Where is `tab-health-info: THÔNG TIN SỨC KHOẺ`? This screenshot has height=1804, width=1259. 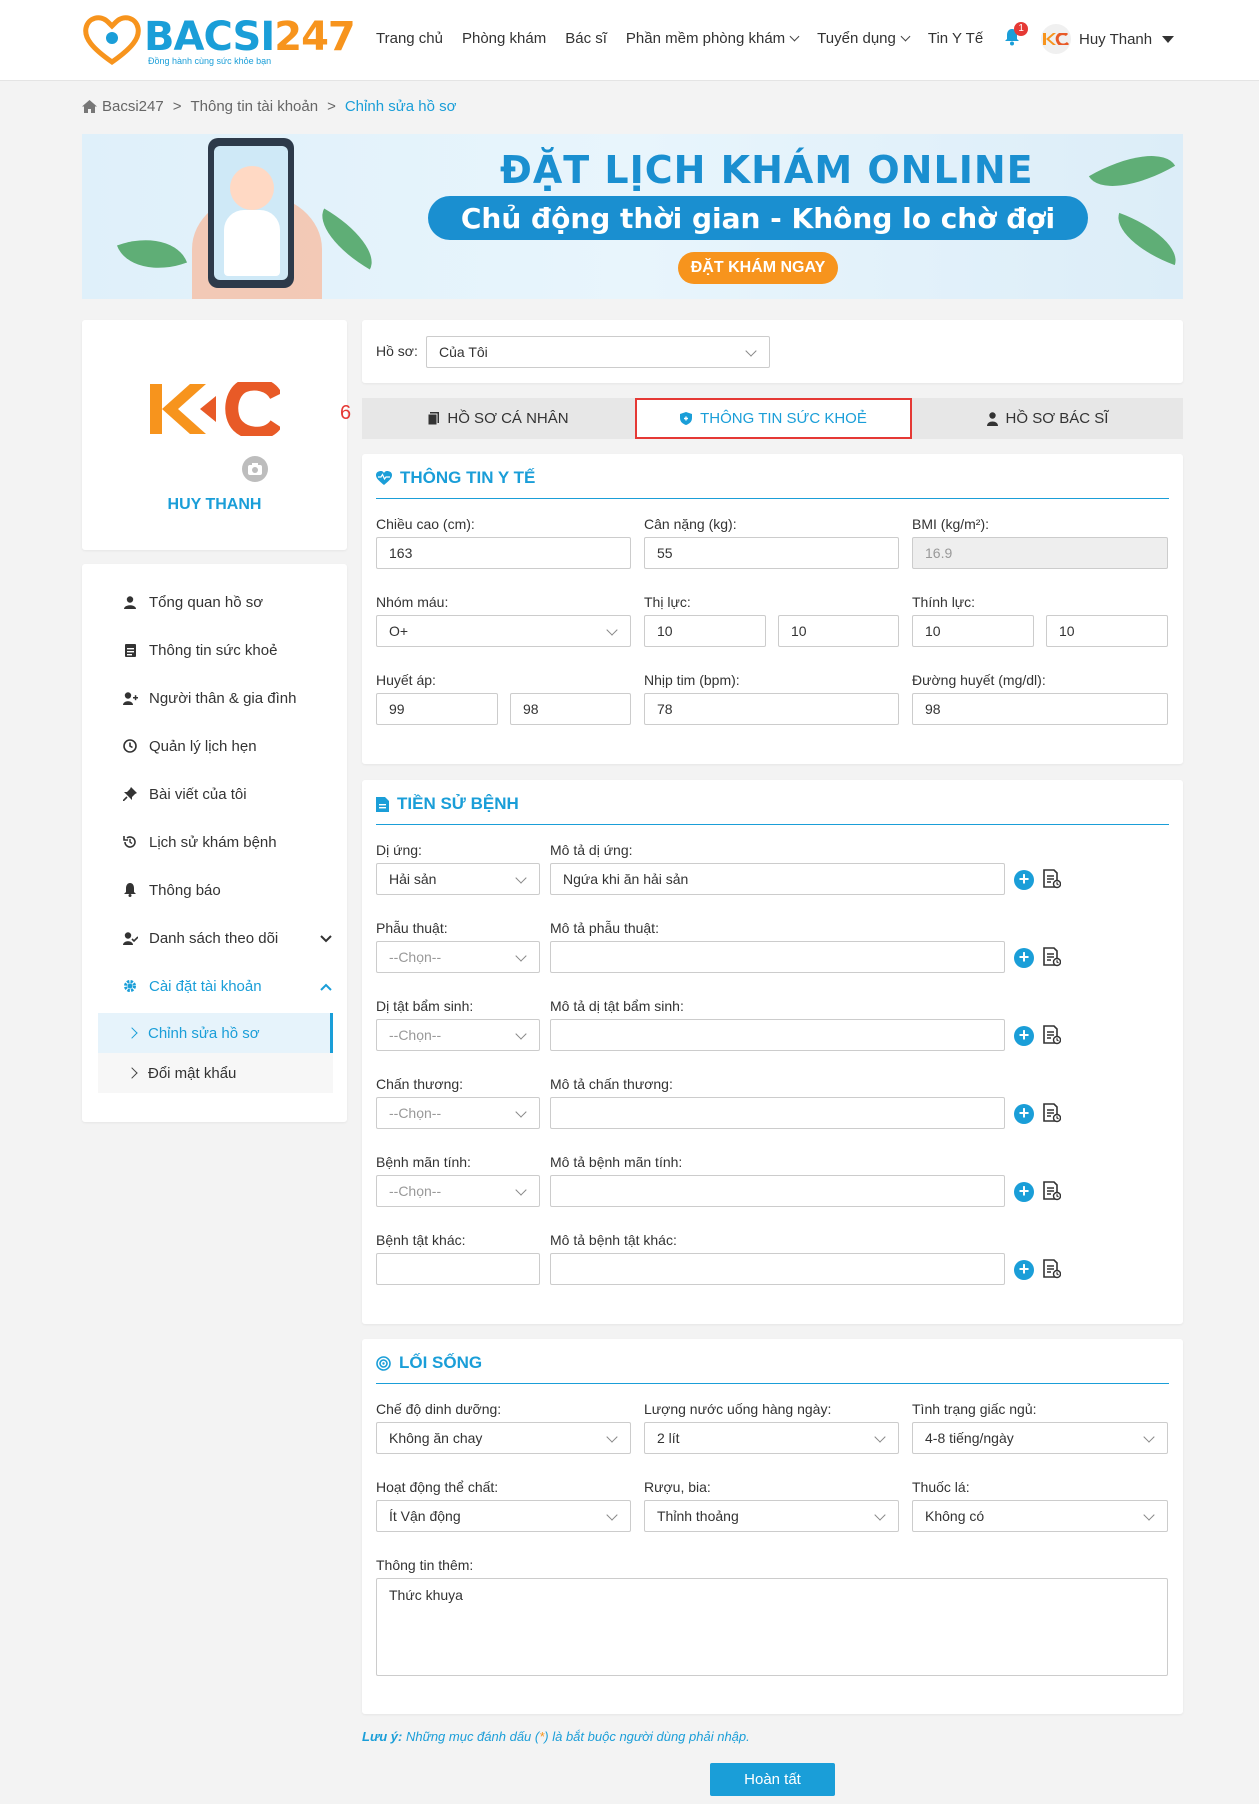 tab-health-info: THÔNG TIN SỨC KHOẺ is located at coordinates (773, 418).